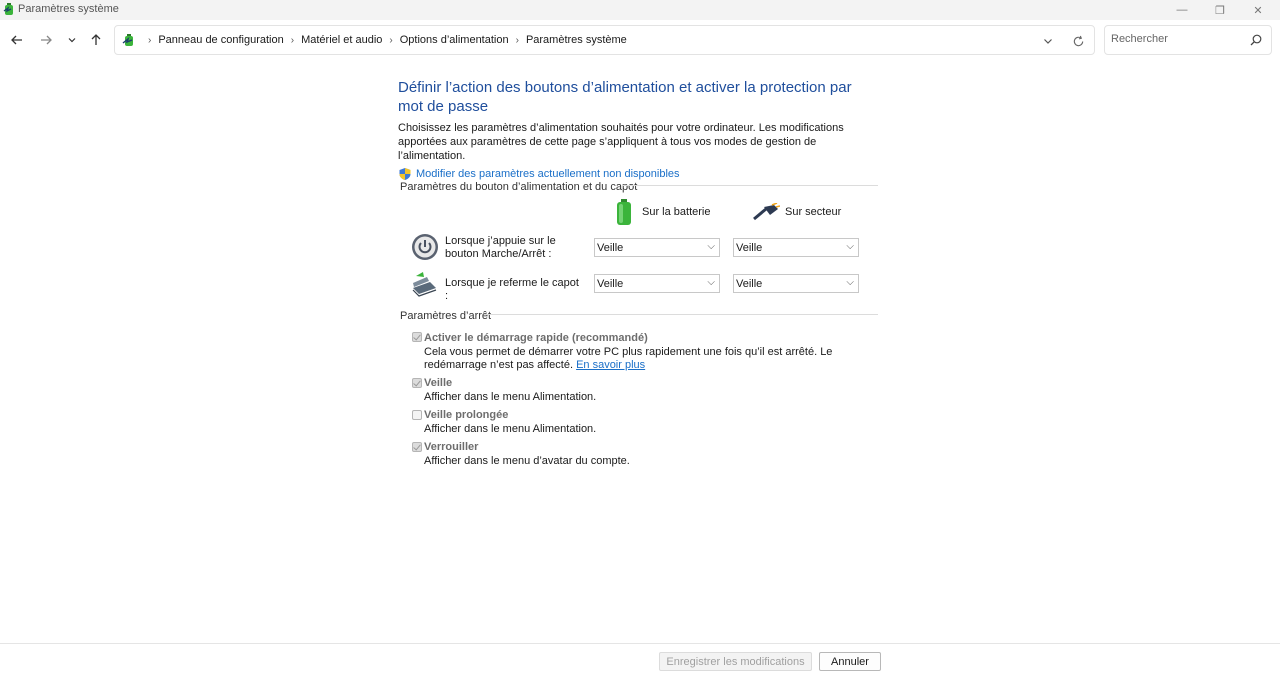 The height and width of the screenshot is (675, 1280). I want to click on save-changes-button: Enregistrer les modifications, so click(735, 661).